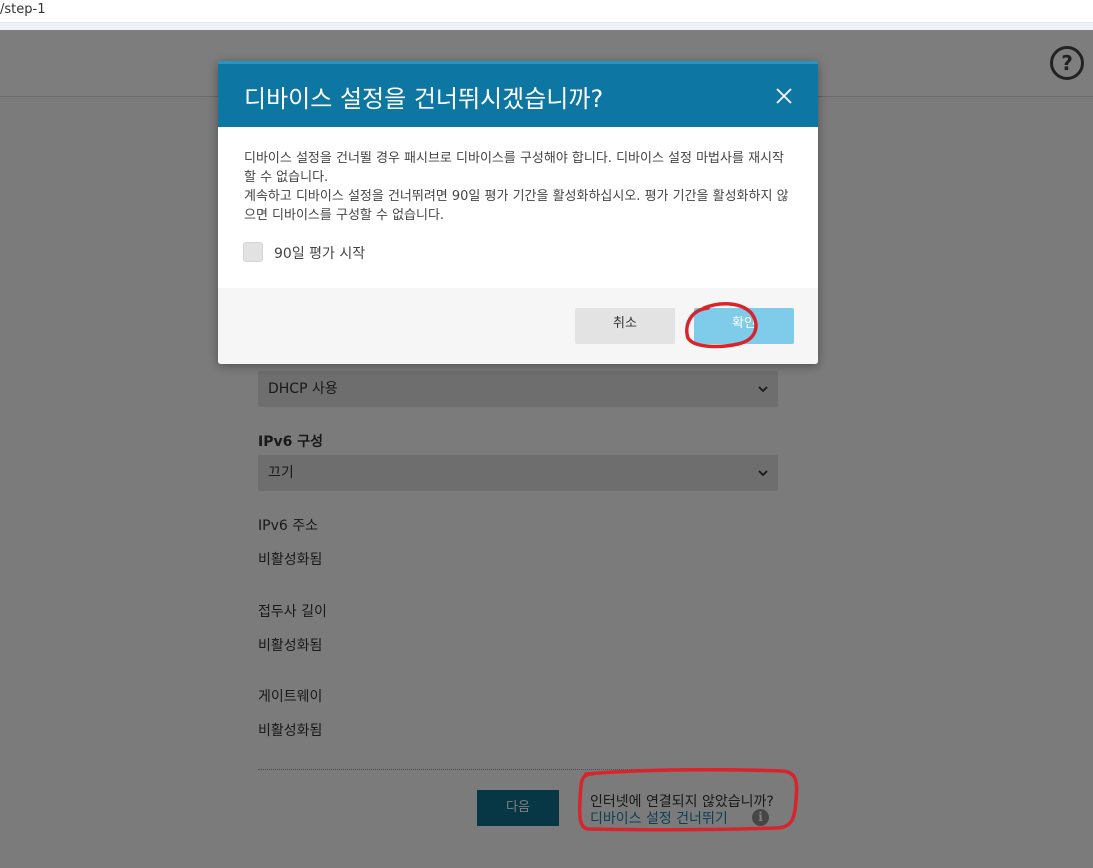 This screenshot has height=868, width=1093. What do you see at coordinates (253, 252) in the screenshot?
I see `start-evaluation-checkbox` at bounding box center [253, 252].